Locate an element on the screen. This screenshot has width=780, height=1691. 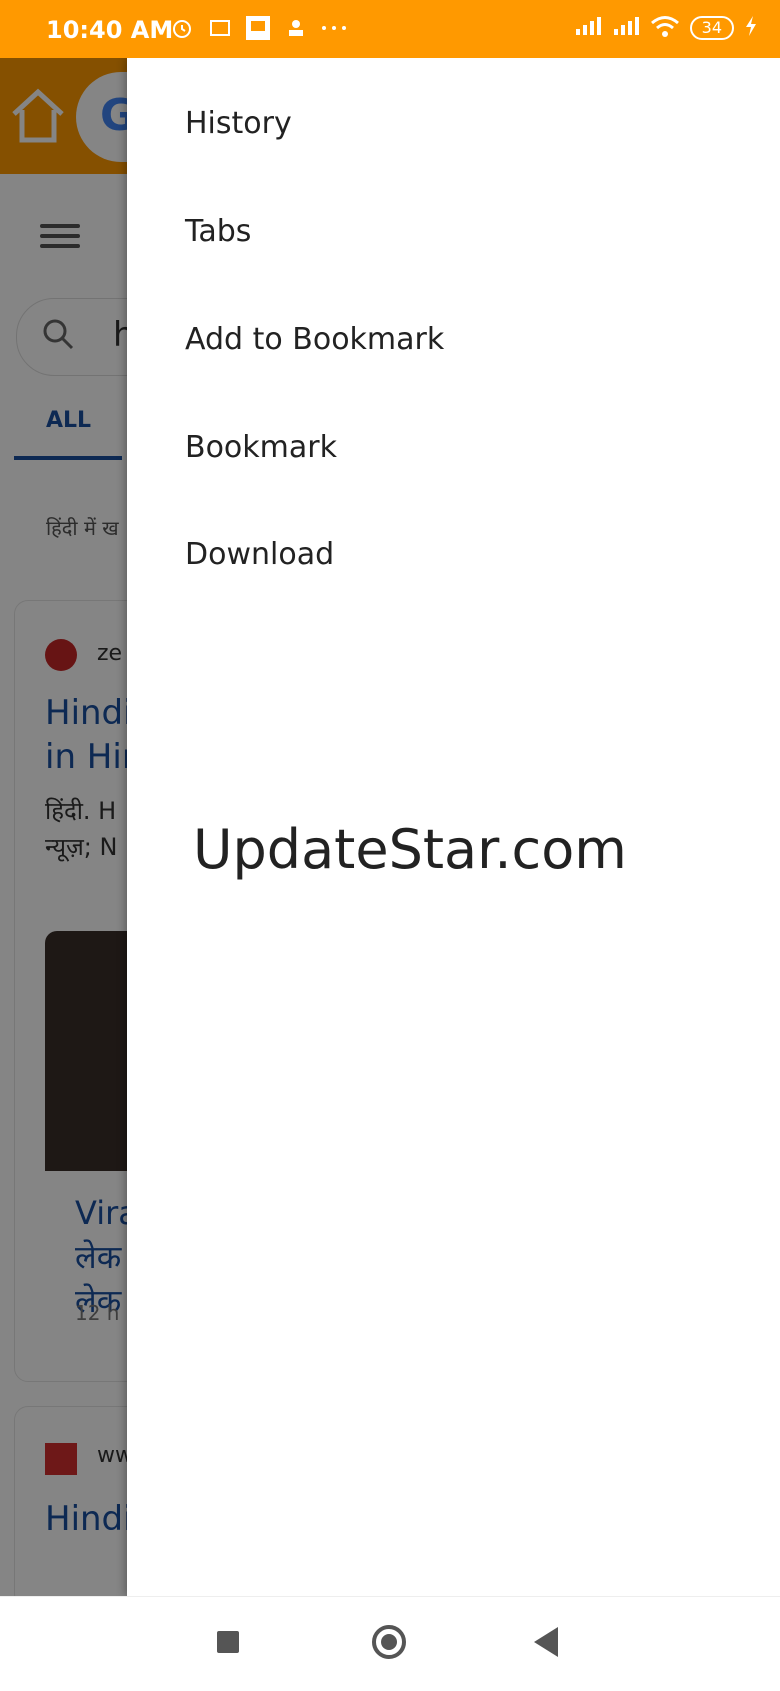
menu-item-download: Download is located at coordinates (465, 555).